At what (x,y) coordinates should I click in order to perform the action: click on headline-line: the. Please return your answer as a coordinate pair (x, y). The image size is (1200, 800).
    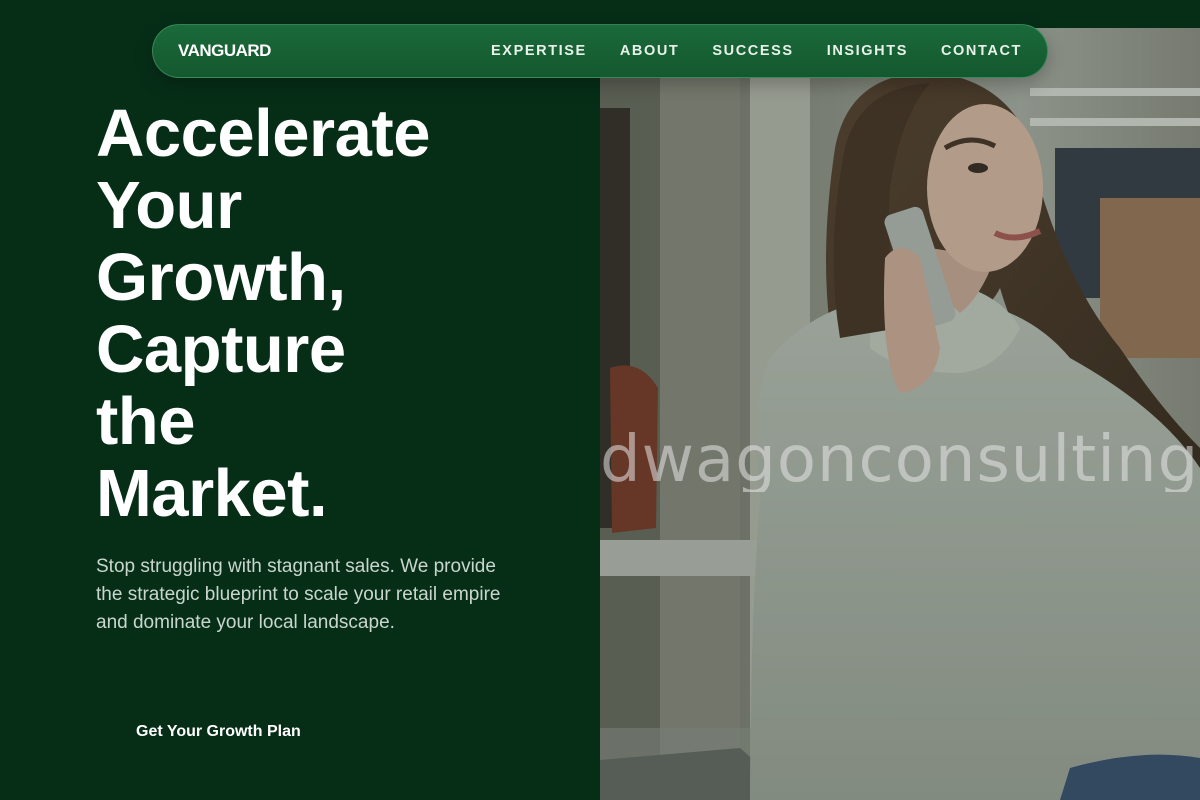
    Looking at the image, I should click on (146, 421).